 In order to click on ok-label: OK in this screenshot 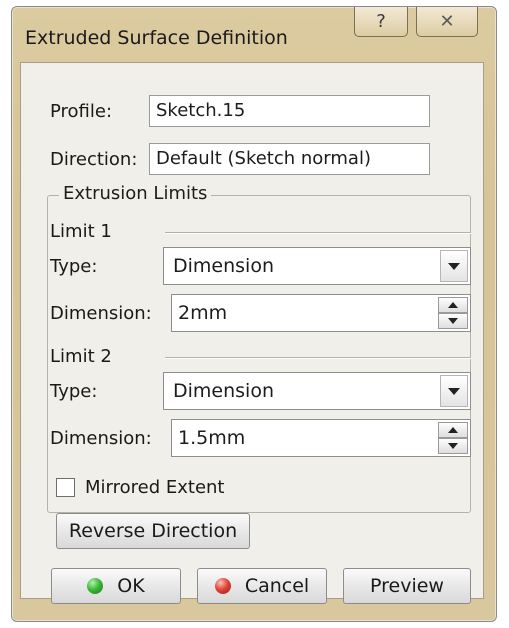, I will do `click(131, 586)`.